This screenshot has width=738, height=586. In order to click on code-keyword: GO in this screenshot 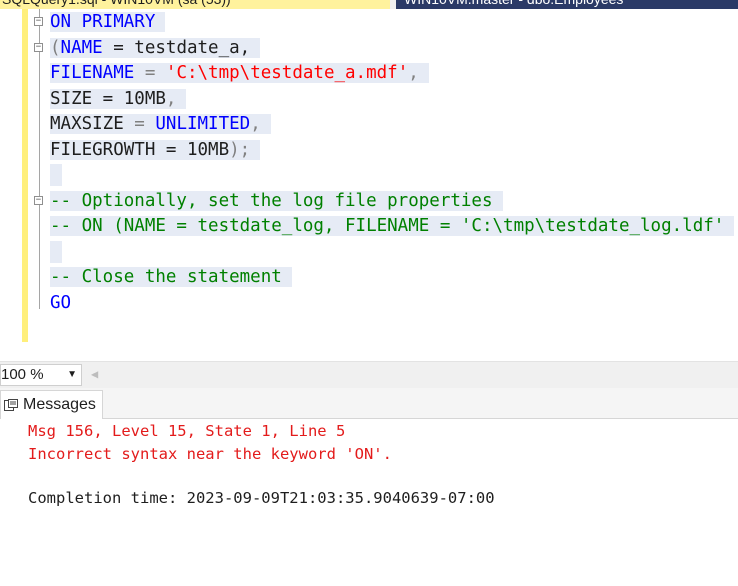, I will do `click(61, 303)`.